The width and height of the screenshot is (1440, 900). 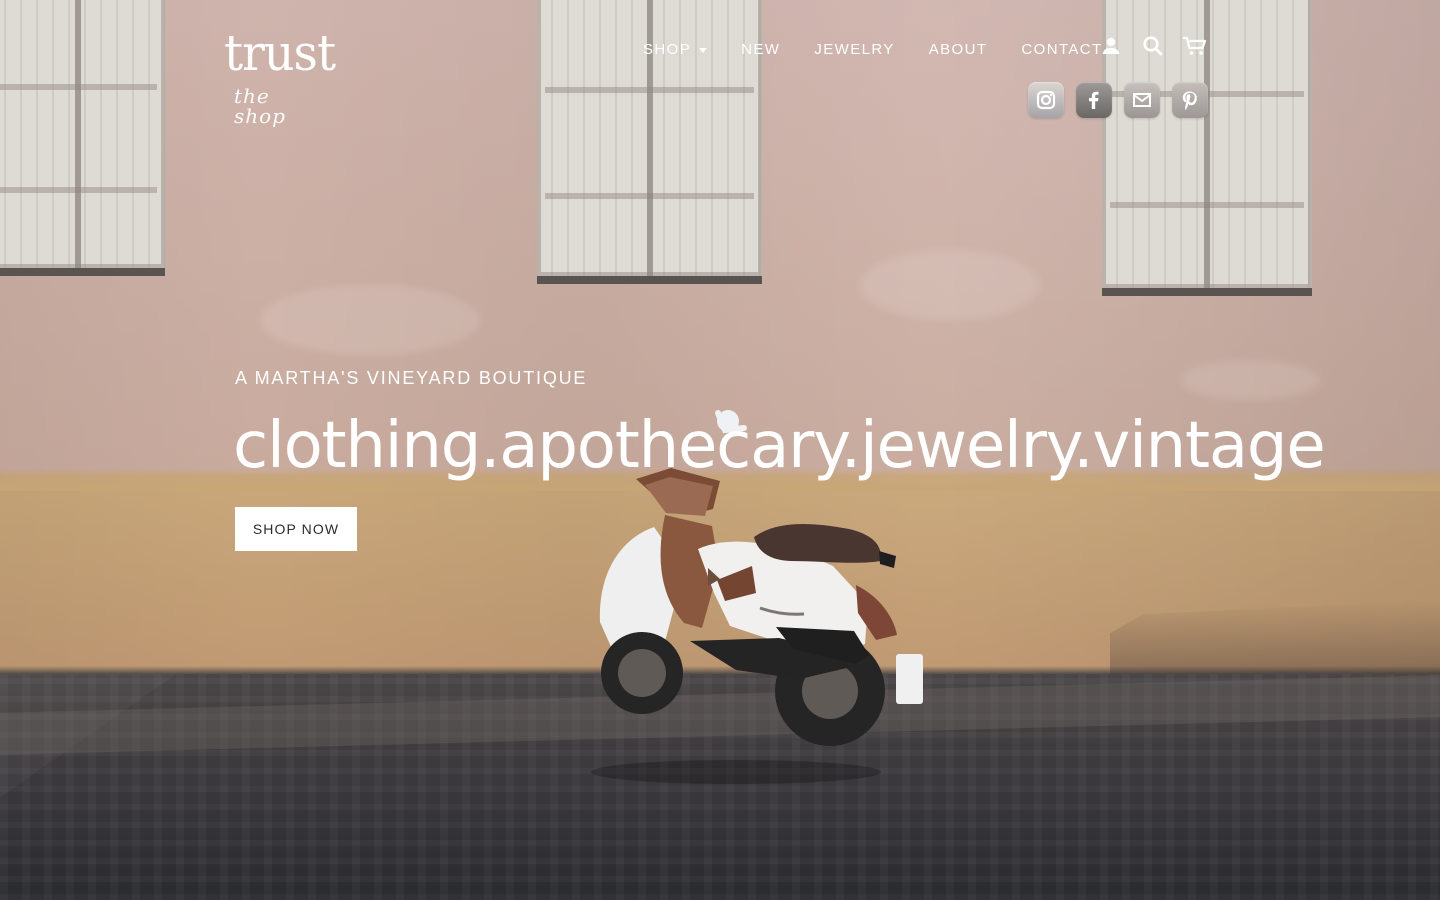 I want to click on nav-new: NEW, so click(x=760, y=50).